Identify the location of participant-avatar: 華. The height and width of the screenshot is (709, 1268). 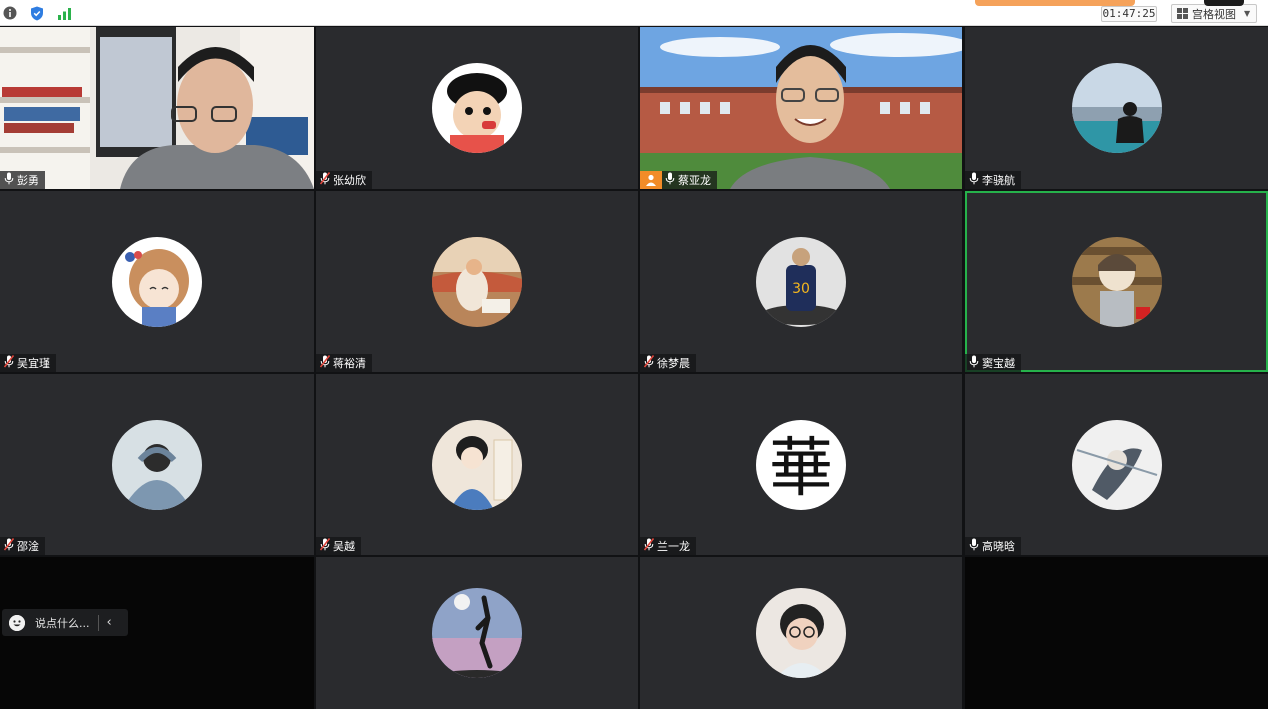
(801, 464).